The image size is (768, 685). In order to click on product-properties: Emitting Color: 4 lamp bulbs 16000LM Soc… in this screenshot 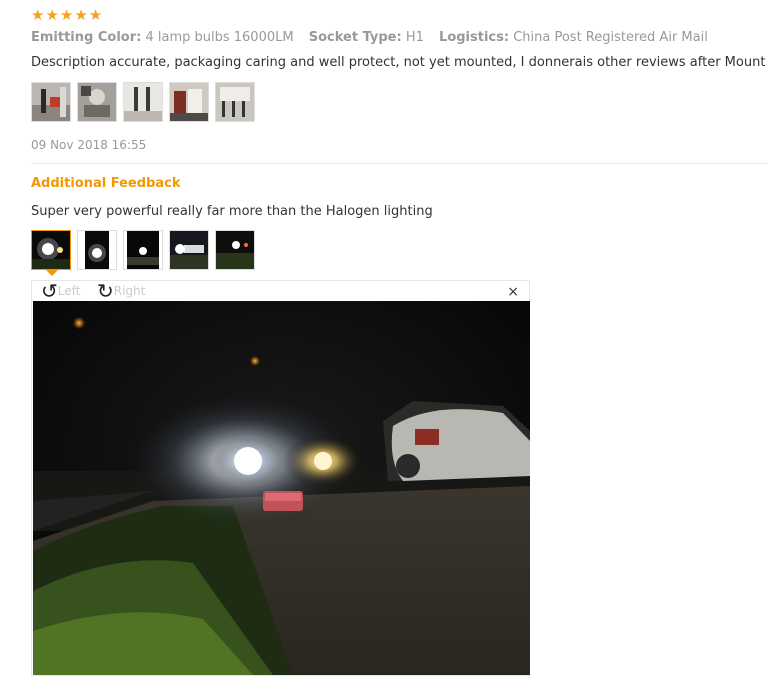, I will do `click(375, 37)`.